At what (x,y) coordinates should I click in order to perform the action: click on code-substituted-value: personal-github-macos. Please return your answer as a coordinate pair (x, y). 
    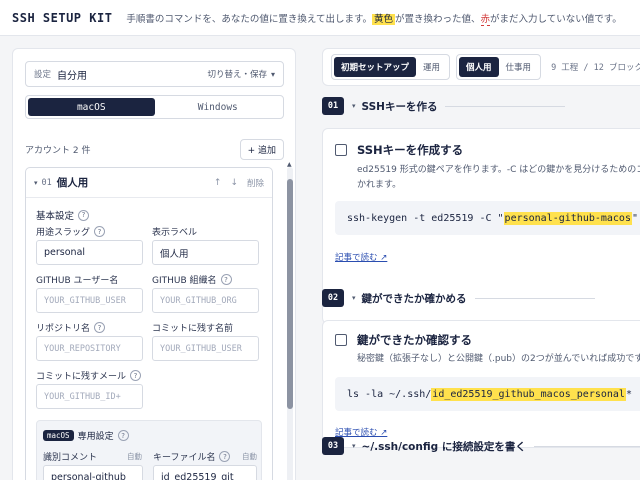
    Looking at the image, I should click on (567, 218).